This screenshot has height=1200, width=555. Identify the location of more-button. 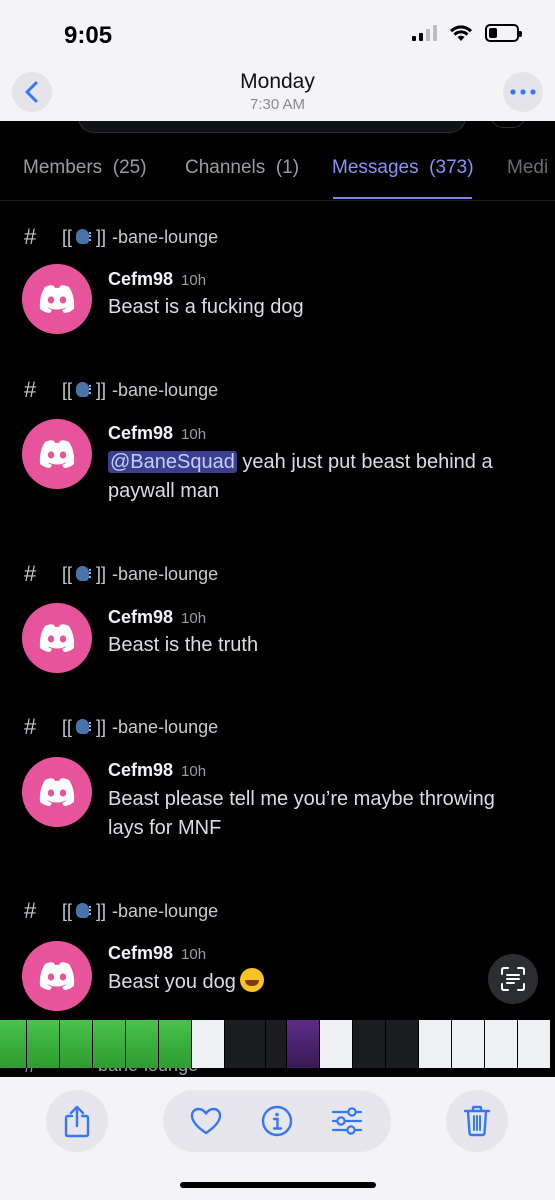
(523, 92).